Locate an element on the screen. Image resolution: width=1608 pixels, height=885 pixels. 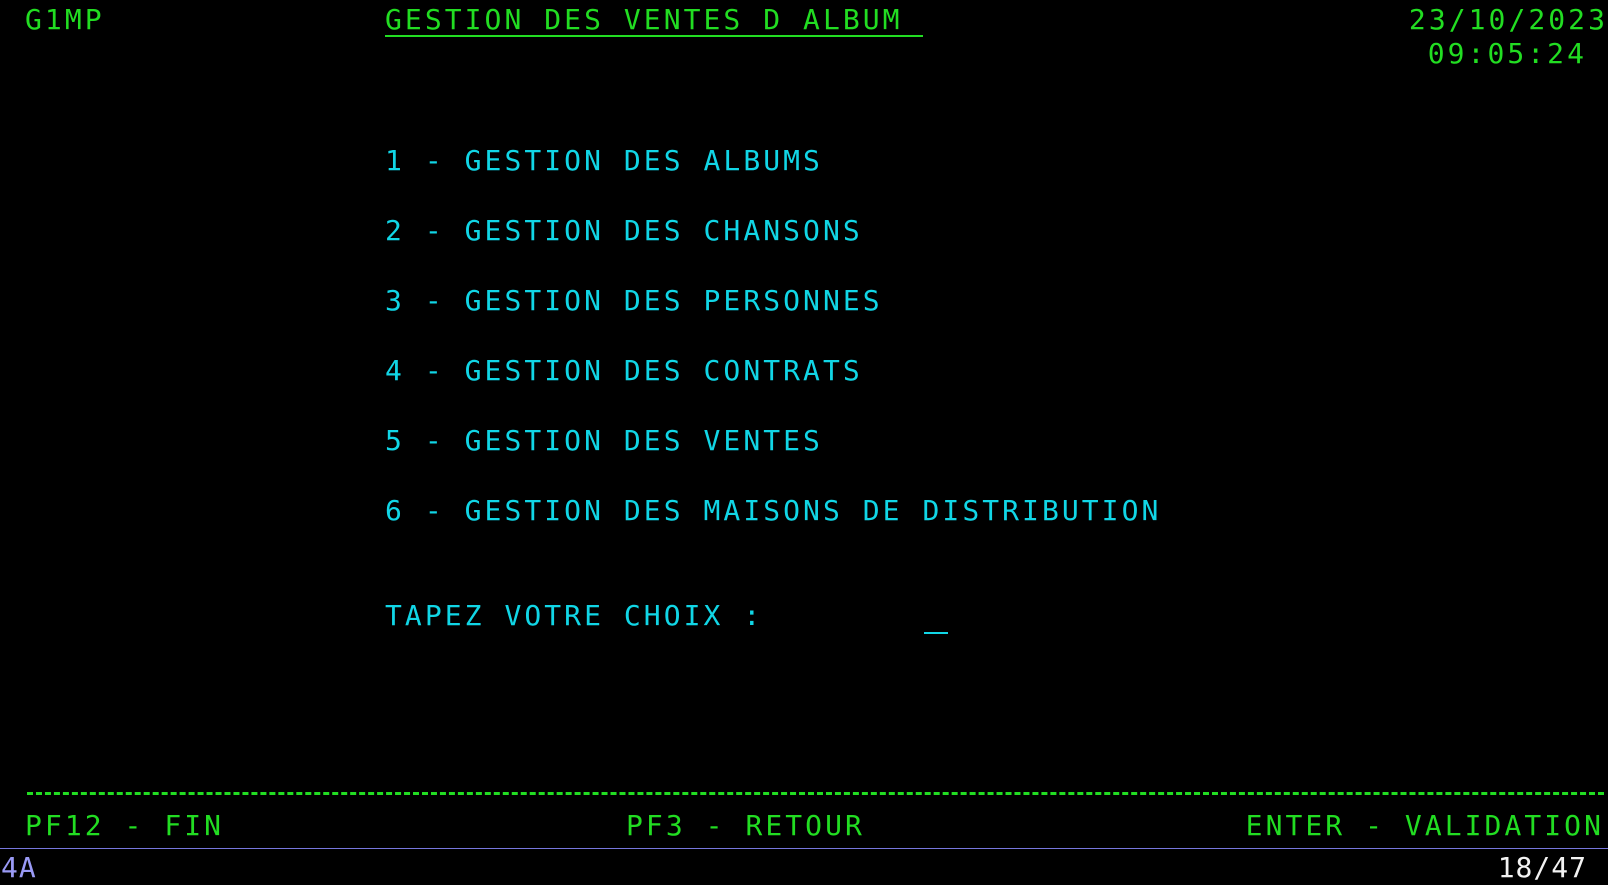
pf12-end-key: PF12 - FIN is located at coordinates (124, 826).